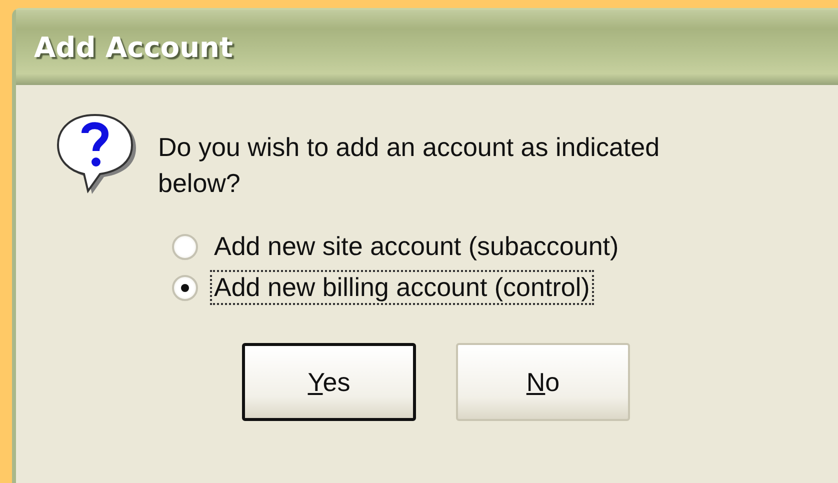 The image size is (838, 483). I want to click on dialog-button: Yes, so click(329, 382).